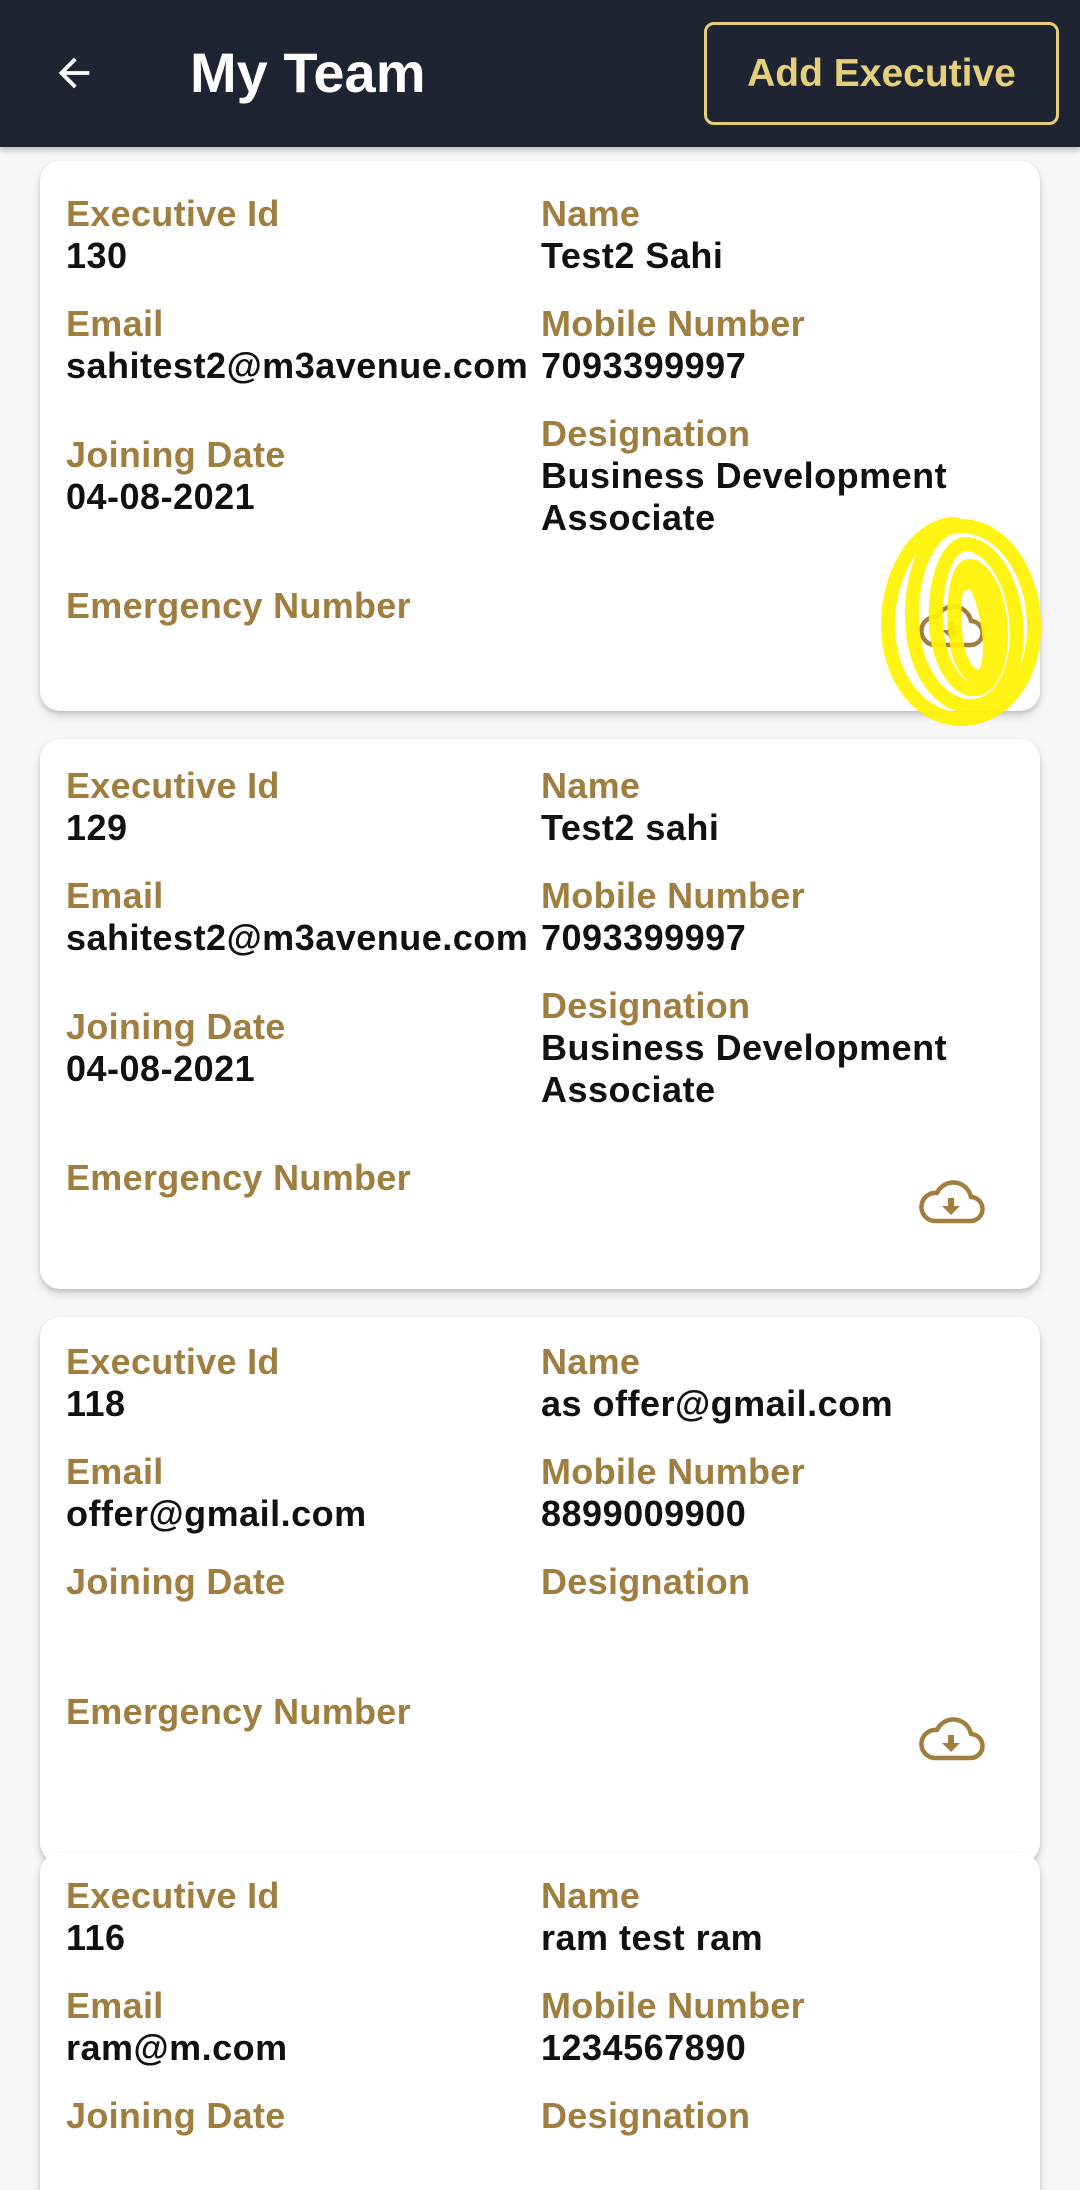 The height and width of the screenshot is (2190, 1080). What do you see at coordinates (173, 235) in the screenshot?
I see `executive-id-field: Executive Id 130` at bounding box center [173, 235].